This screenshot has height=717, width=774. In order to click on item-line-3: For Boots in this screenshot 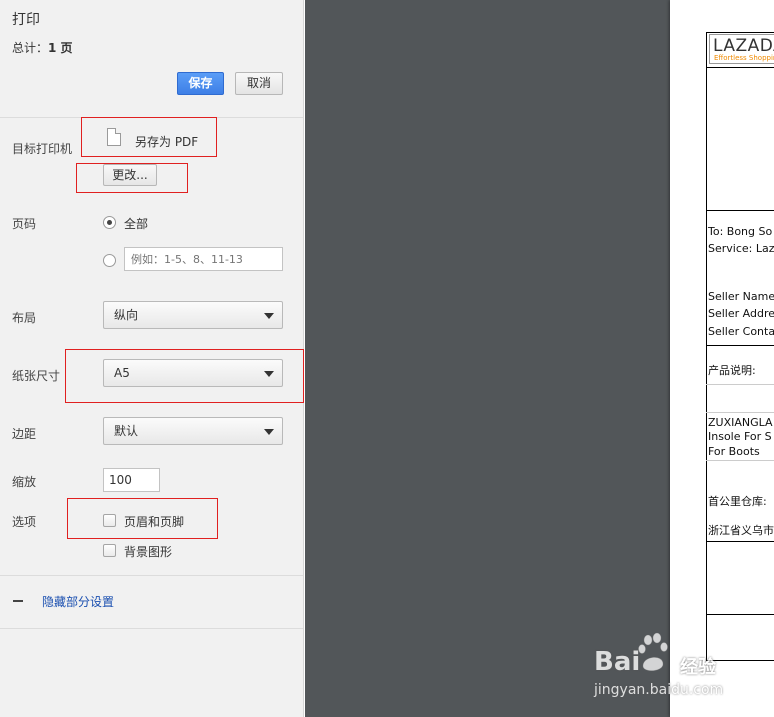, I will do `click(734, 451)`.